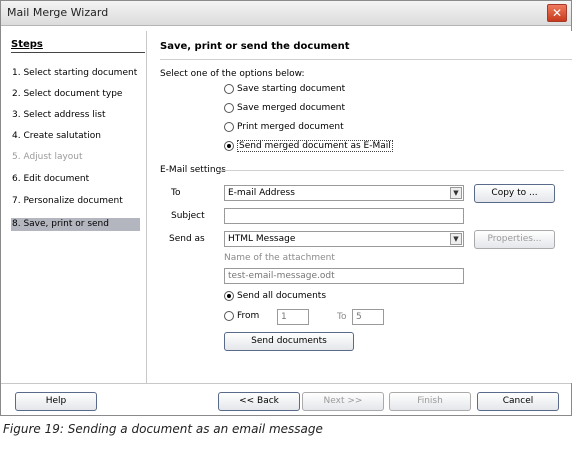 This screenshot has width=574, height=454. Describe the element at coordinates (430, 401) in the screenshot. I see `finish-button: Finish` at that location.